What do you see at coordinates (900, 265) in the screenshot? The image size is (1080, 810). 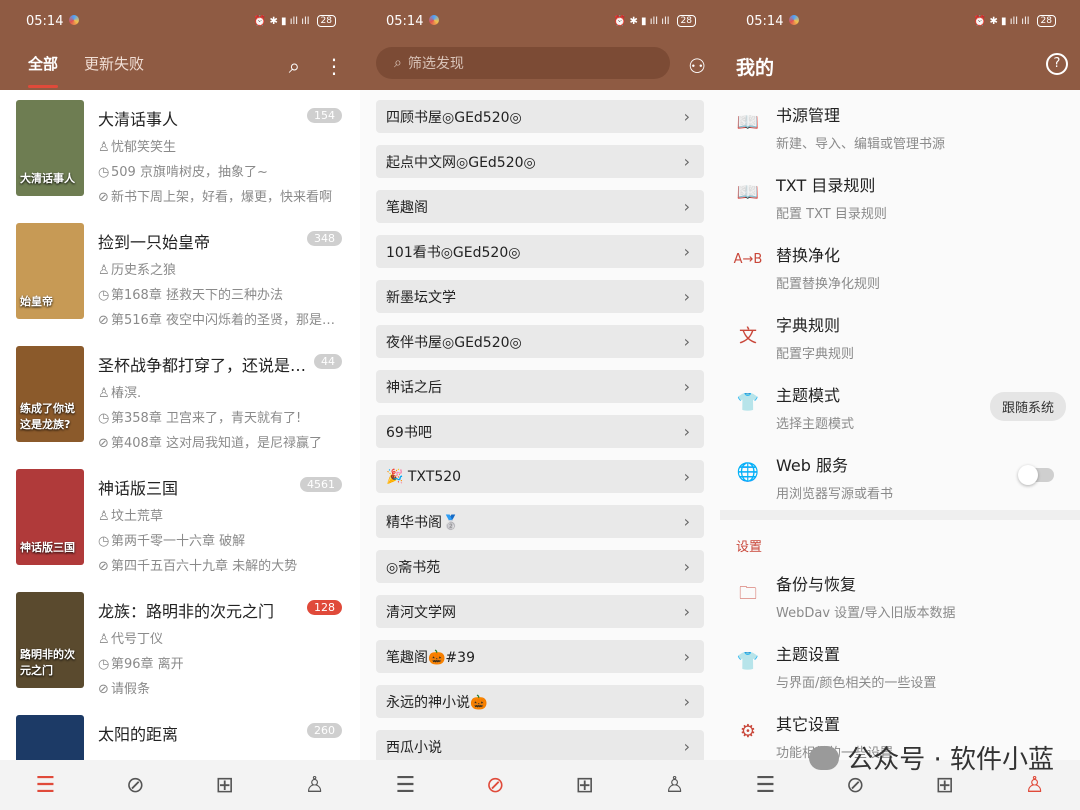 I see `menu-item-replace: A→B 替换净化 配置替换净化规则` at bounding box center [900, 265].